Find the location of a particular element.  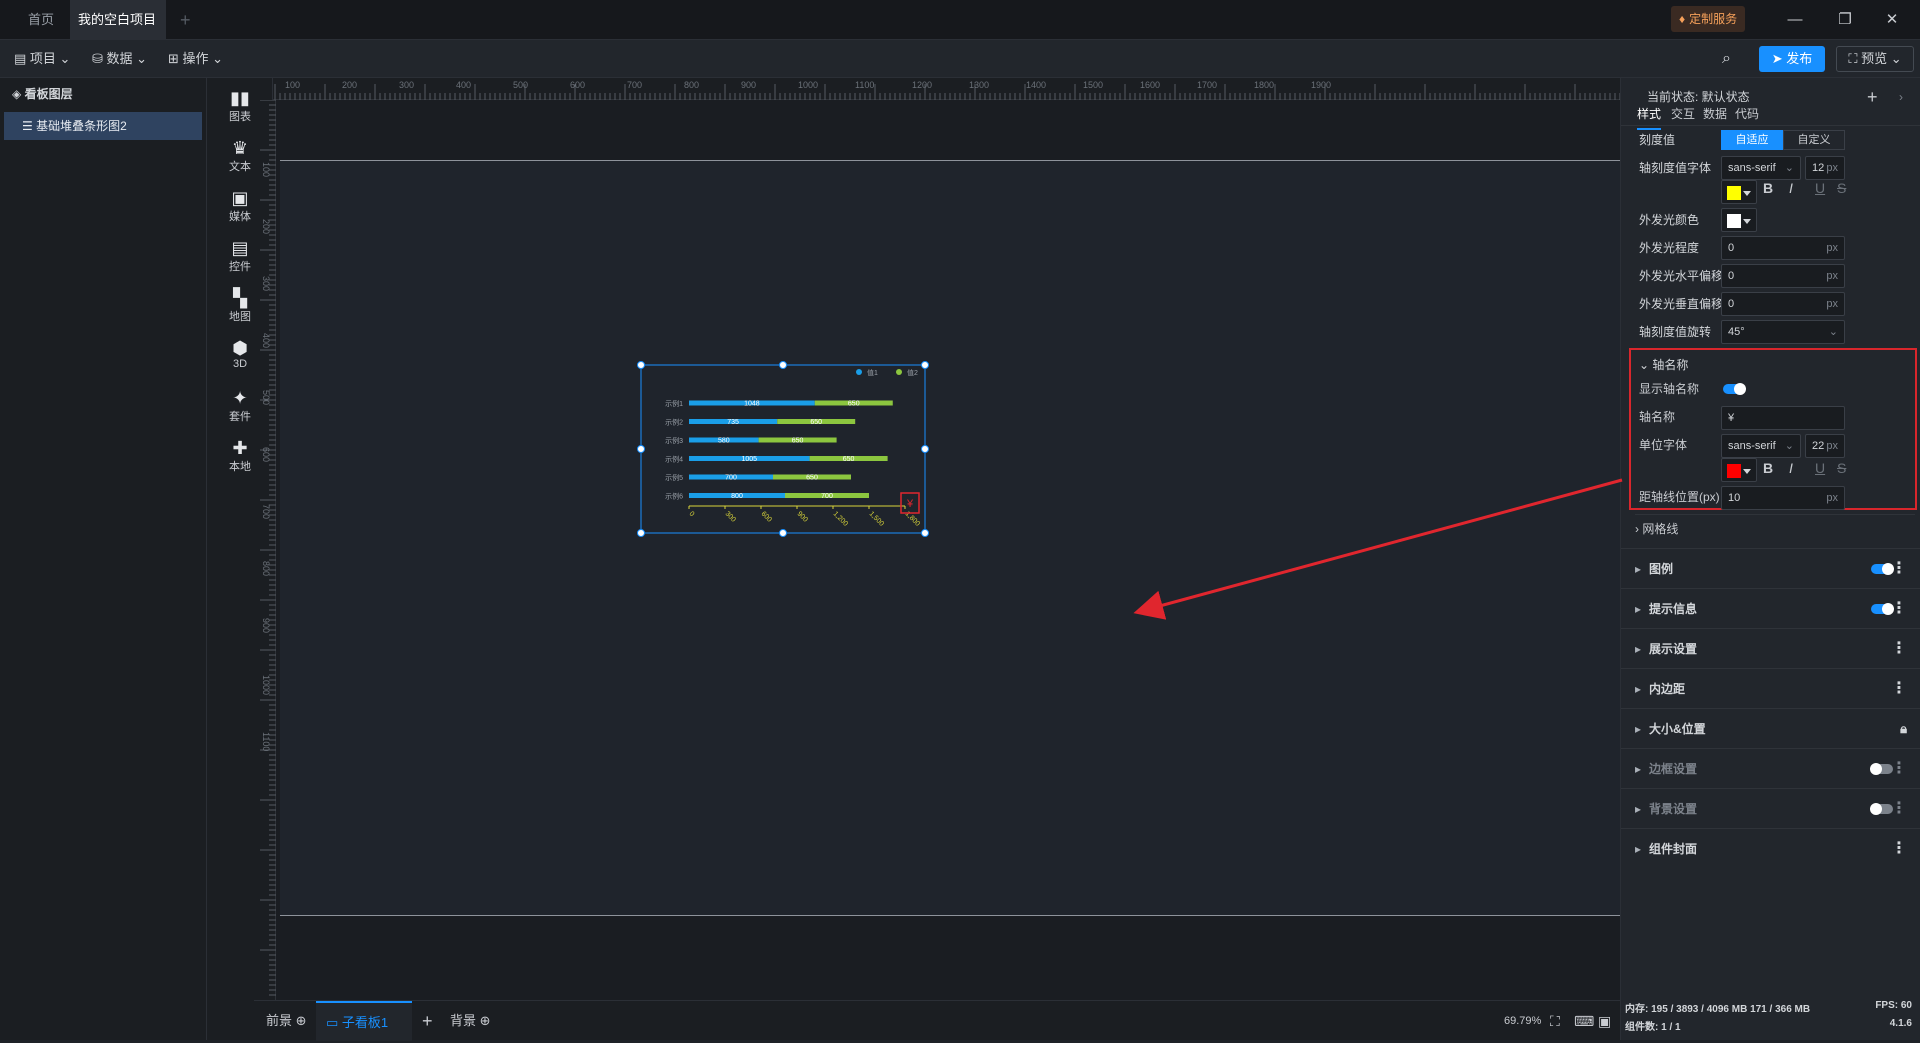

menu-operate: ⊞ 操作 ⌄ is located at coordinates (195, 59).